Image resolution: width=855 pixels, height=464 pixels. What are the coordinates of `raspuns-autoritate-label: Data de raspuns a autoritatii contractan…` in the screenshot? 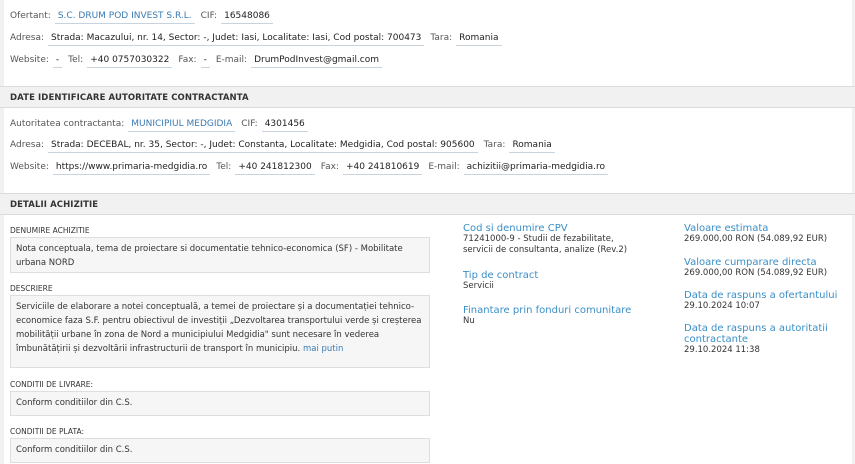 It's located at (756, 334).